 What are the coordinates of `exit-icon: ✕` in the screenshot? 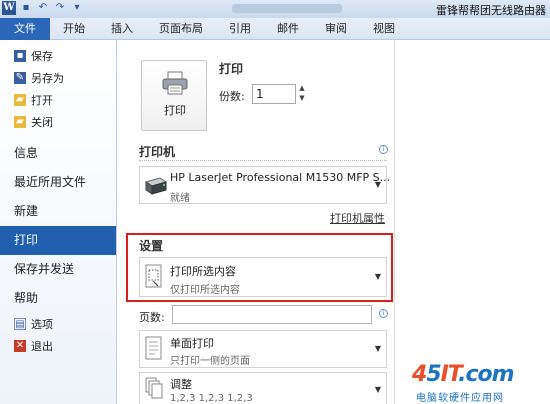 It's located at (20, 346).